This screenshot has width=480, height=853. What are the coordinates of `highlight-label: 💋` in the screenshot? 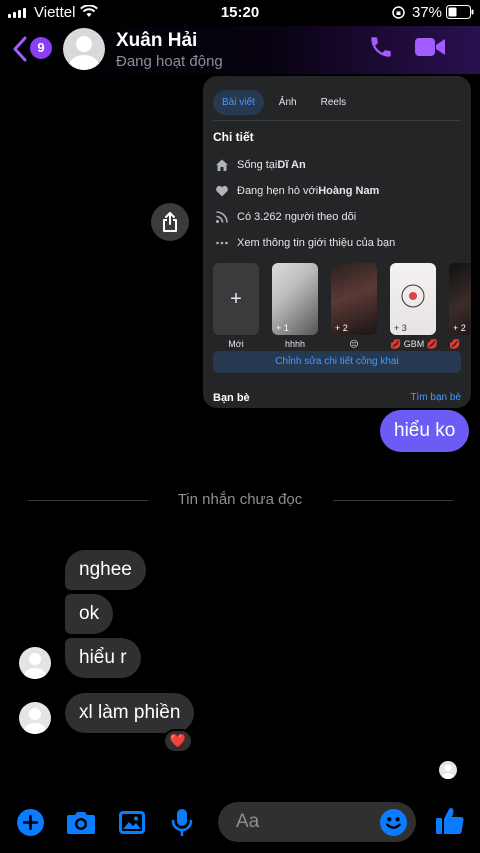 It's located at (455, 344).